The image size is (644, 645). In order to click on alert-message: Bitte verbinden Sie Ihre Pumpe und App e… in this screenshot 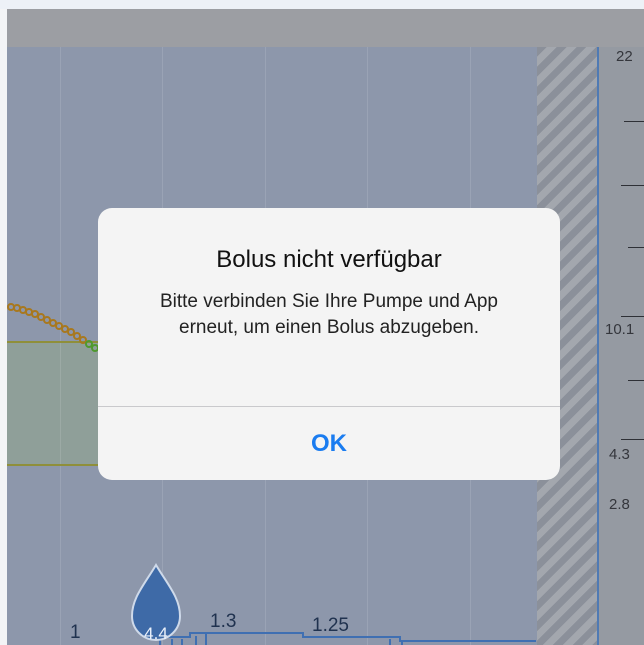, I will do `click(328, 314)`.